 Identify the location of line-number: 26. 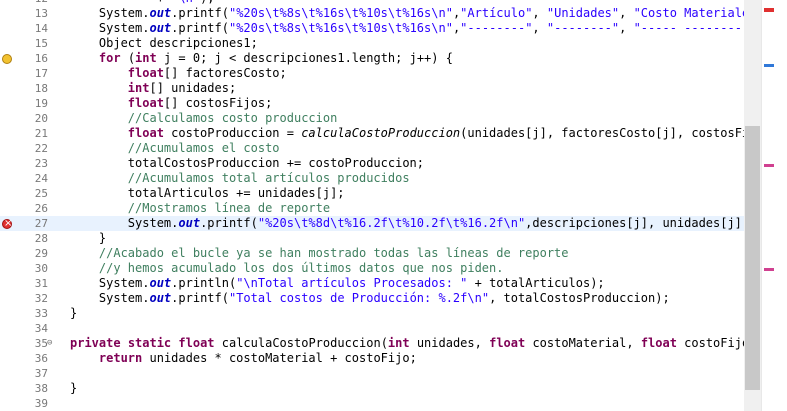
(41, 208).